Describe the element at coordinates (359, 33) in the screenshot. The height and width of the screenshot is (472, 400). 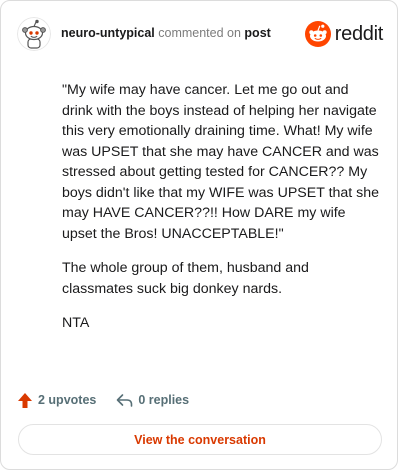
I see `reddit-wordmark: reddit` at that location.